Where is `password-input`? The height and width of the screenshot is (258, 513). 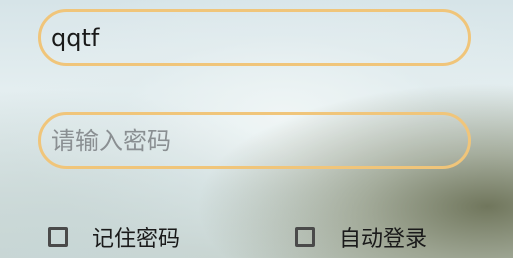 password-input is located at coordinates (259, 140).